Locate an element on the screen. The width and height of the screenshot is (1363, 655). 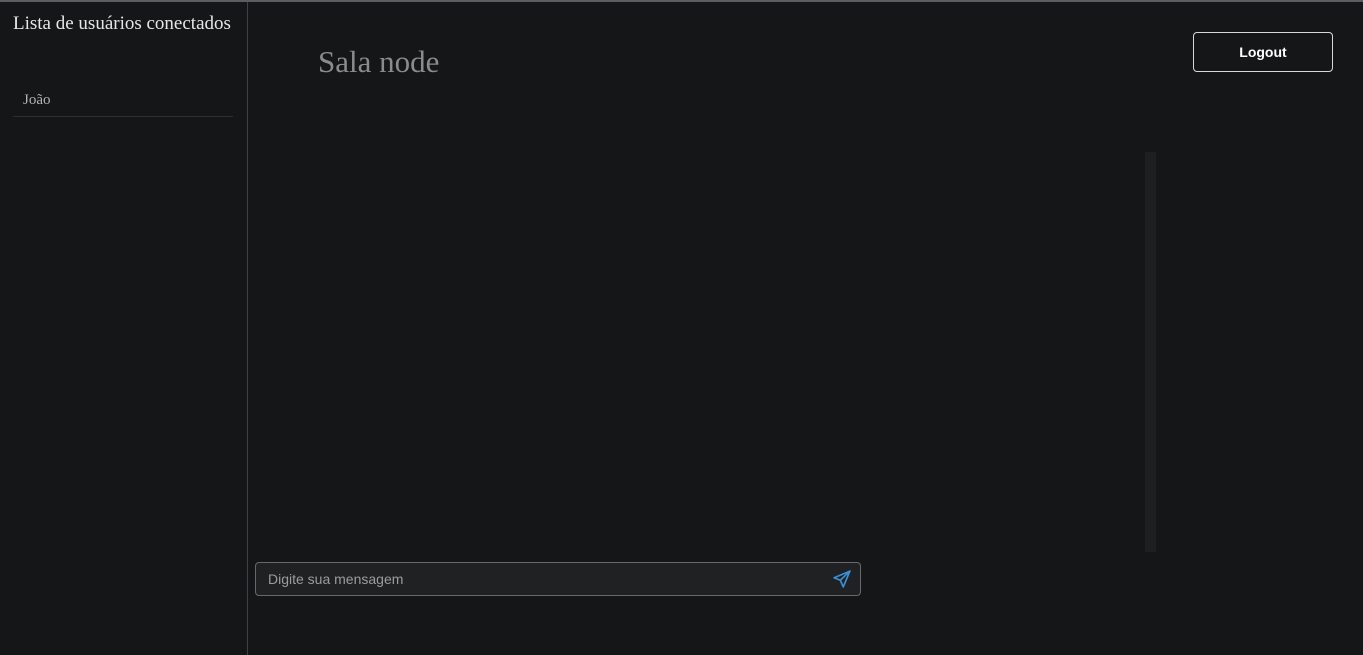
sidebar-title: Lista de usuários conectados is located at coordinates (122, 23).